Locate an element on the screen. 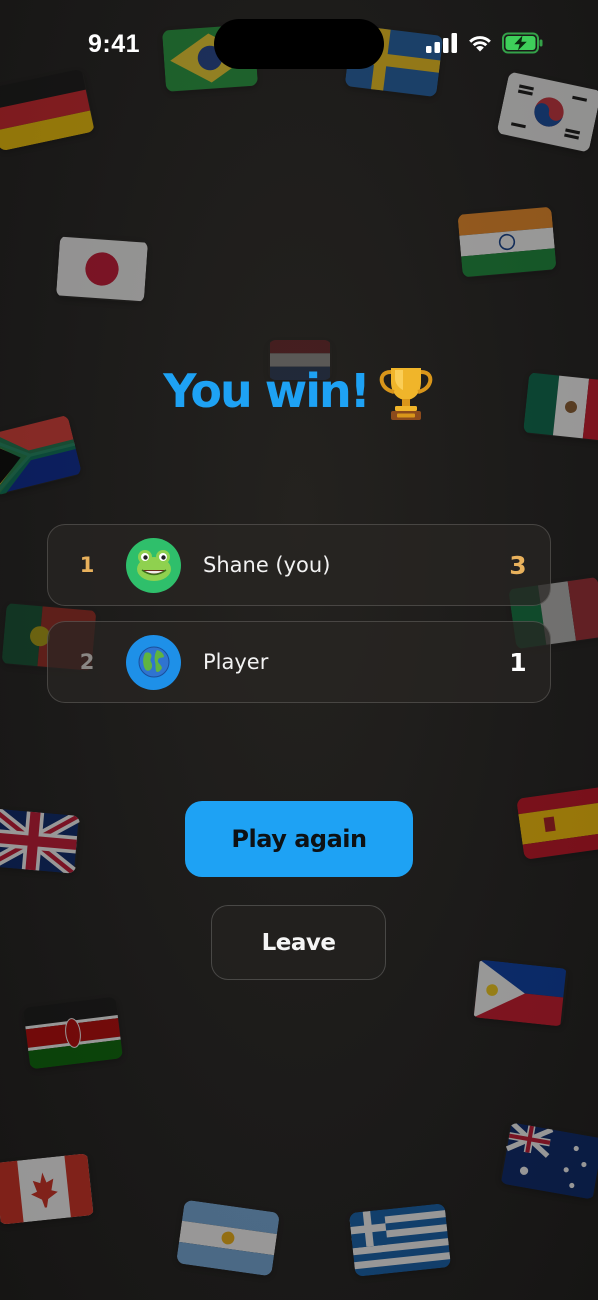  player-rank: 2 is located at coordinates (87, 662).